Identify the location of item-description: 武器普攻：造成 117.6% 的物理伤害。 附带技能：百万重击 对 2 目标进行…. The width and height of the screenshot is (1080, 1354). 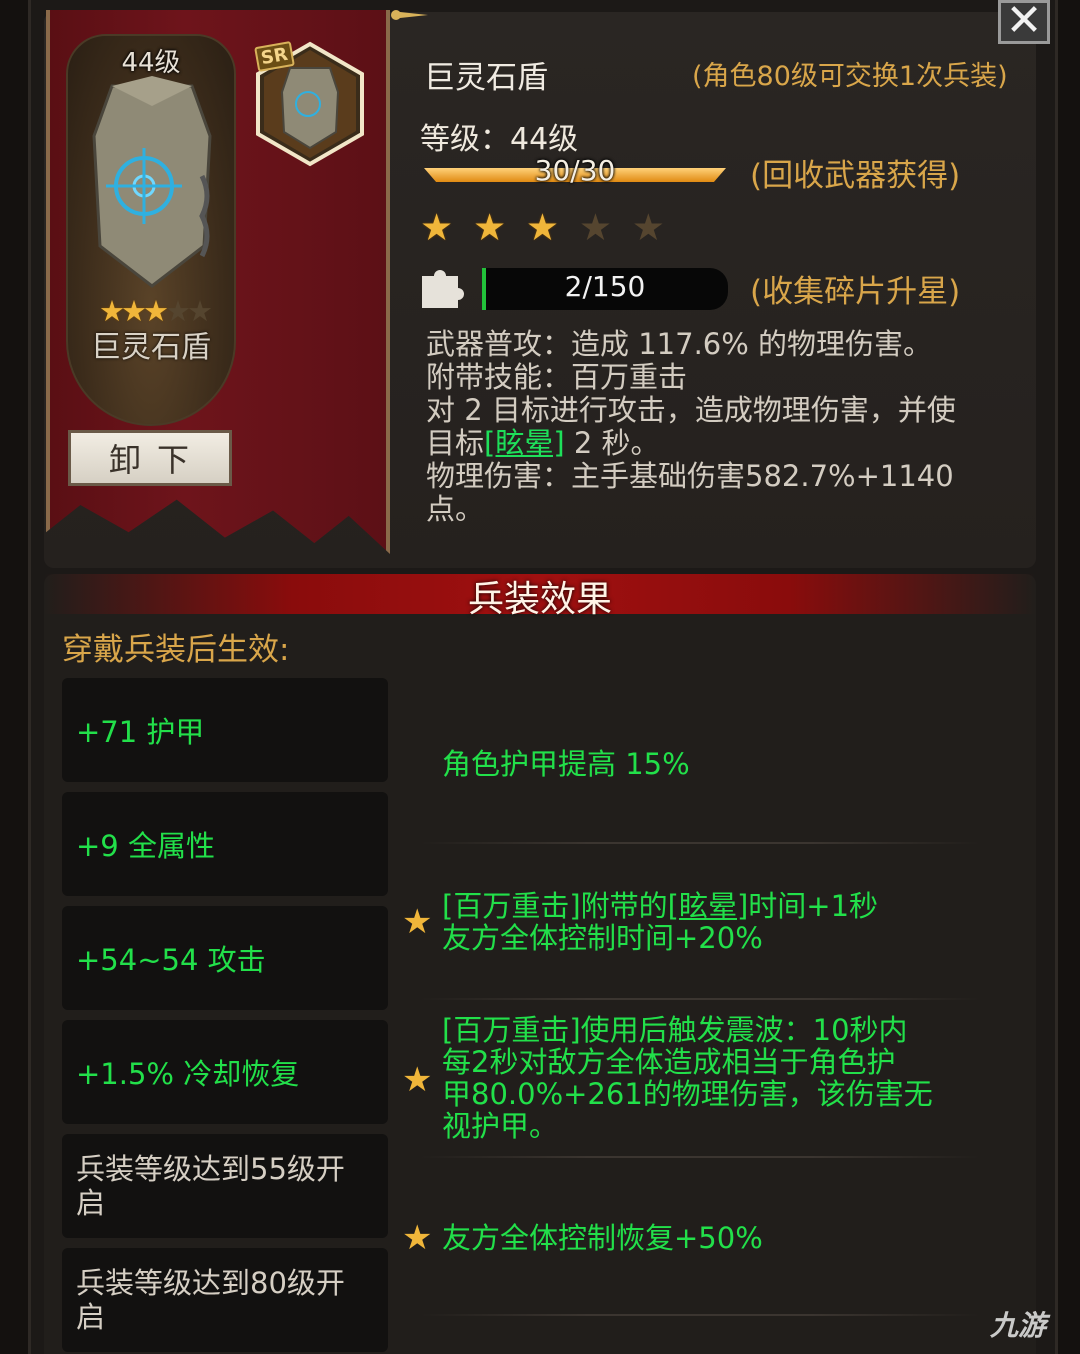
(721, 427).